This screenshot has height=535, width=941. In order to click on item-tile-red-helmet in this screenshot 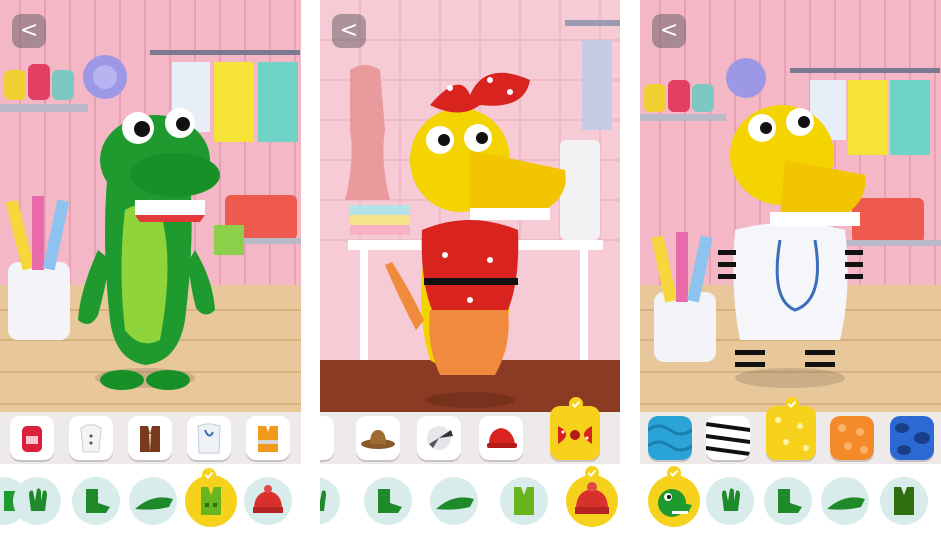, I will do `click(501, 438)`.